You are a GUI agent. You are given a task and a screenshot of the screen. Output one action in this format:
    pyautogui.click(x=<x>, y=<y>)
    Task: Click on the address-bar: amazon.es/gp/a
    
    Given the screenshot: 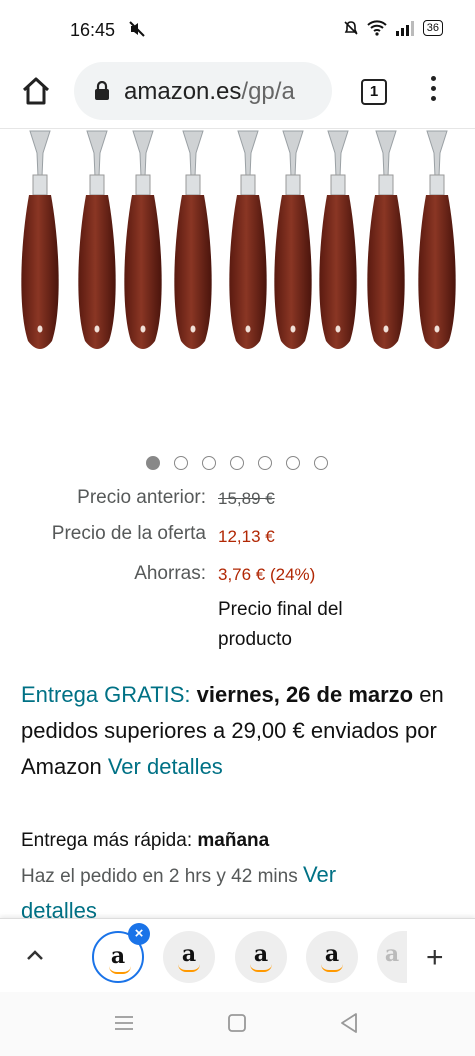 What is the action you would take?
    pyautogui.click(x=203, y=91)
    